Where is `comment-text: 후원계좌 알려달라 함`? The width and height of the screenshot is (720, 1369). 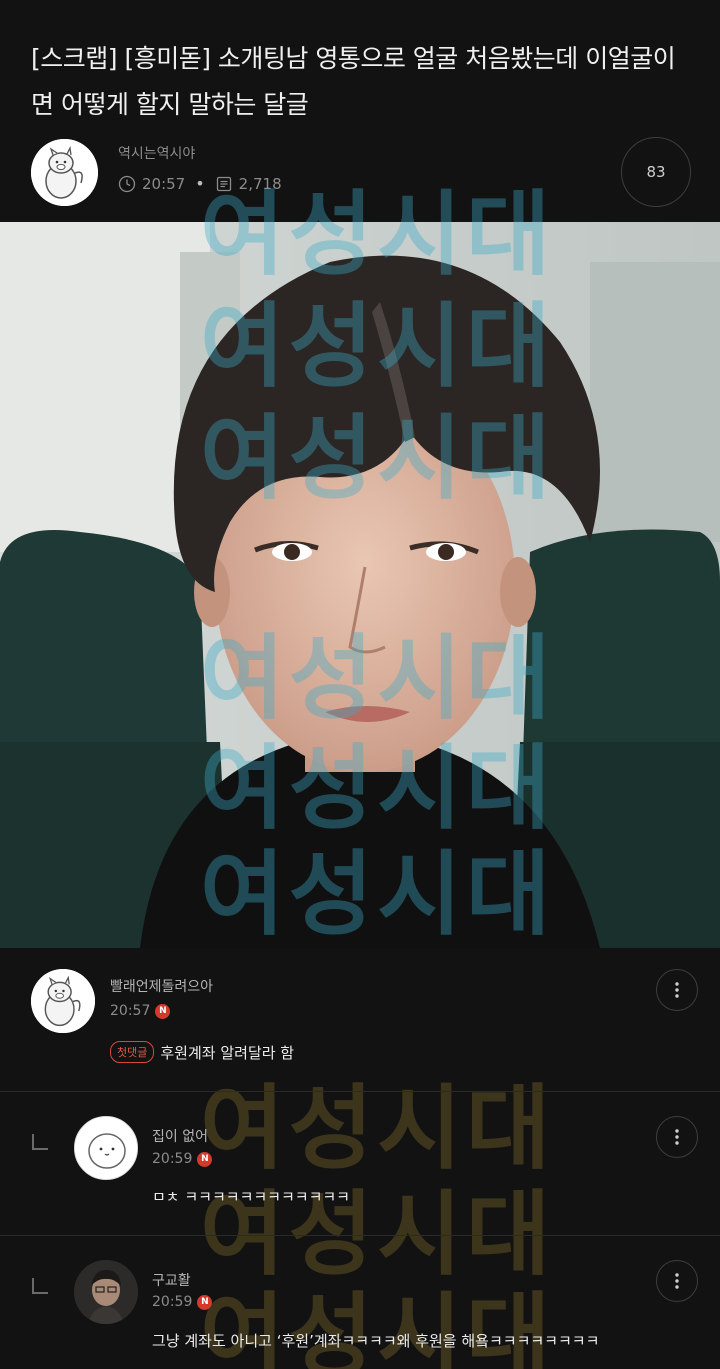 comment-text: 후원계좌 알려달라 함 is located at coordinates (227, 1052).